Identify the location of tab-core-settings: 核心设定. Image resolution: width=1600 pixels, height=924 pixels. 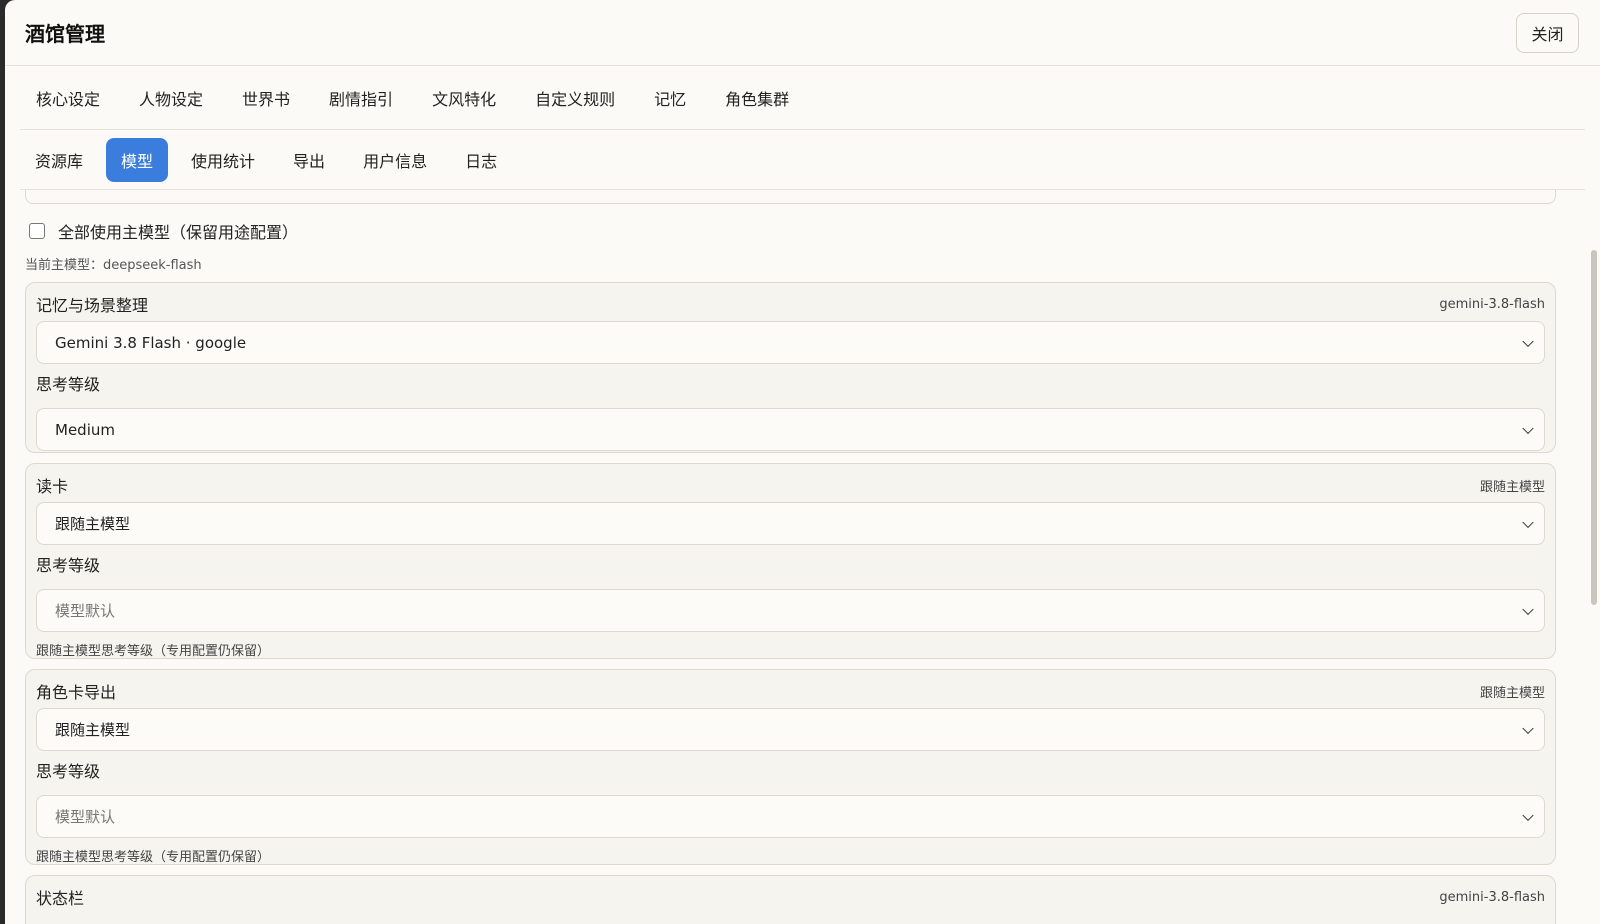
(75, 98).